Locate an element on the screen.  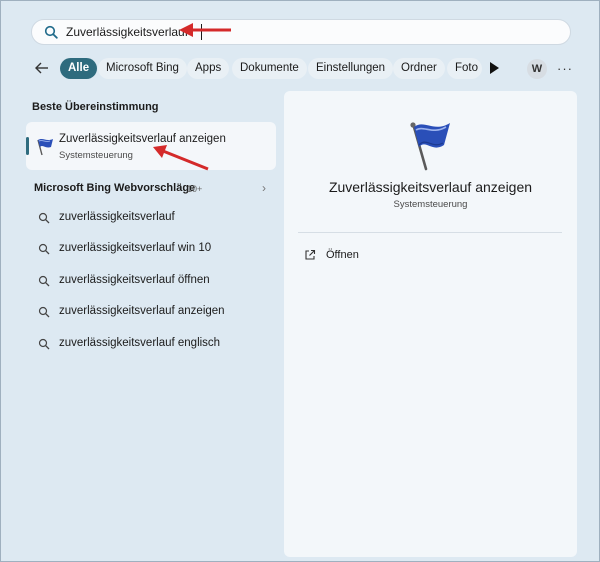
suggestion-text: zuverlässigkeitsverlauf is located at coordinates (117, 217).